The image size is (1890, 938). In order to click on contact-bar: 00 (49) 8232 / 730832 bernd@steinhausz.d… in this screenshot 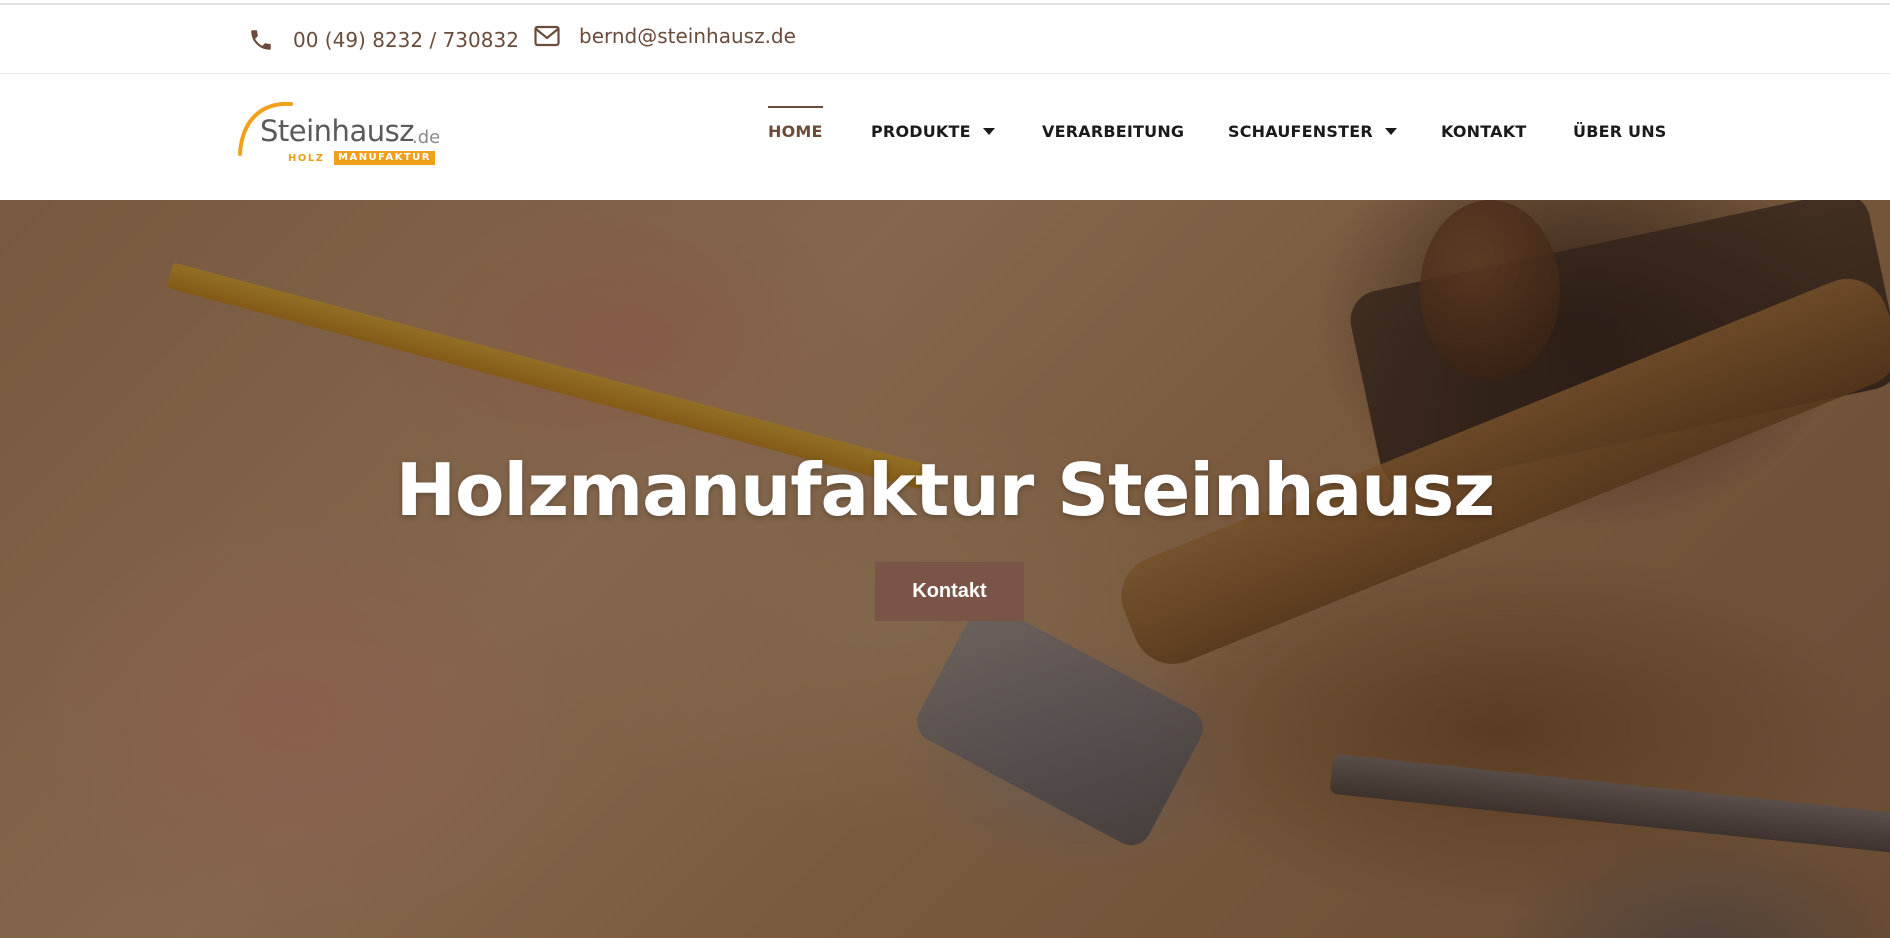, I will do `click(945, 39)`.